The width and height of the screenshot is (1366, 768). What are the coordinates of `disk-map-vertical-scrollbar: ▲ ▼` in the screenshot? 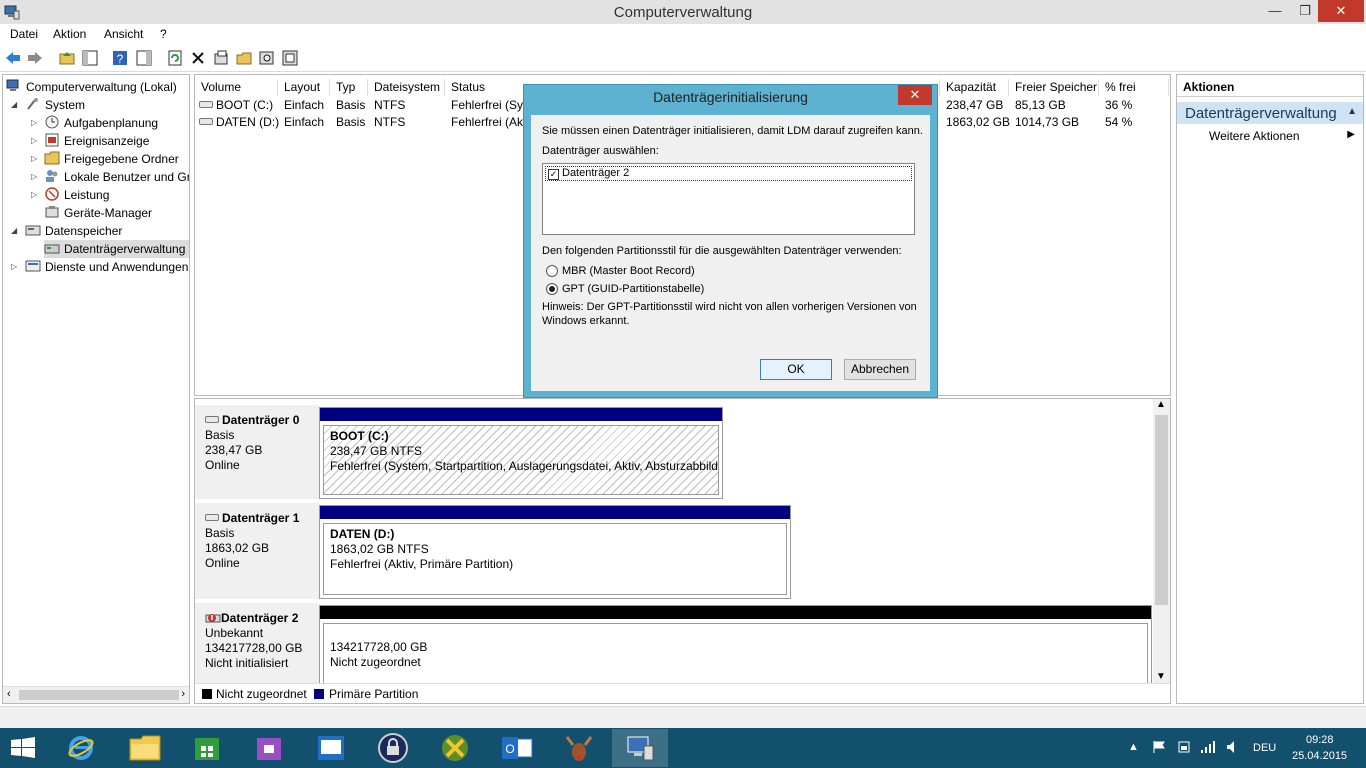 It's located at (1161, 541).